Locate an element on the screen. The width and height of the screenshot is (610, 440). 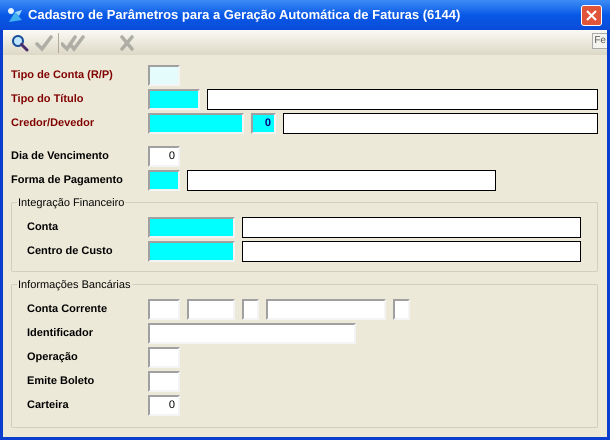
field-label: Dia de Vencimento is located at coordinates (60, 156).